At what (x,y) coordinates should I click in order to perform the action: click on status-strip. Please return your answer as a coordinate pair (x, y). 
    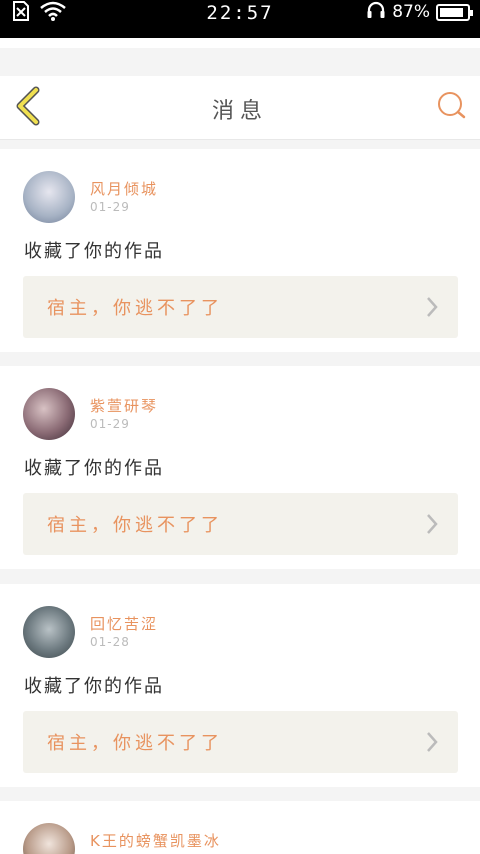
    Looking at the image, I should click on (240, 43).